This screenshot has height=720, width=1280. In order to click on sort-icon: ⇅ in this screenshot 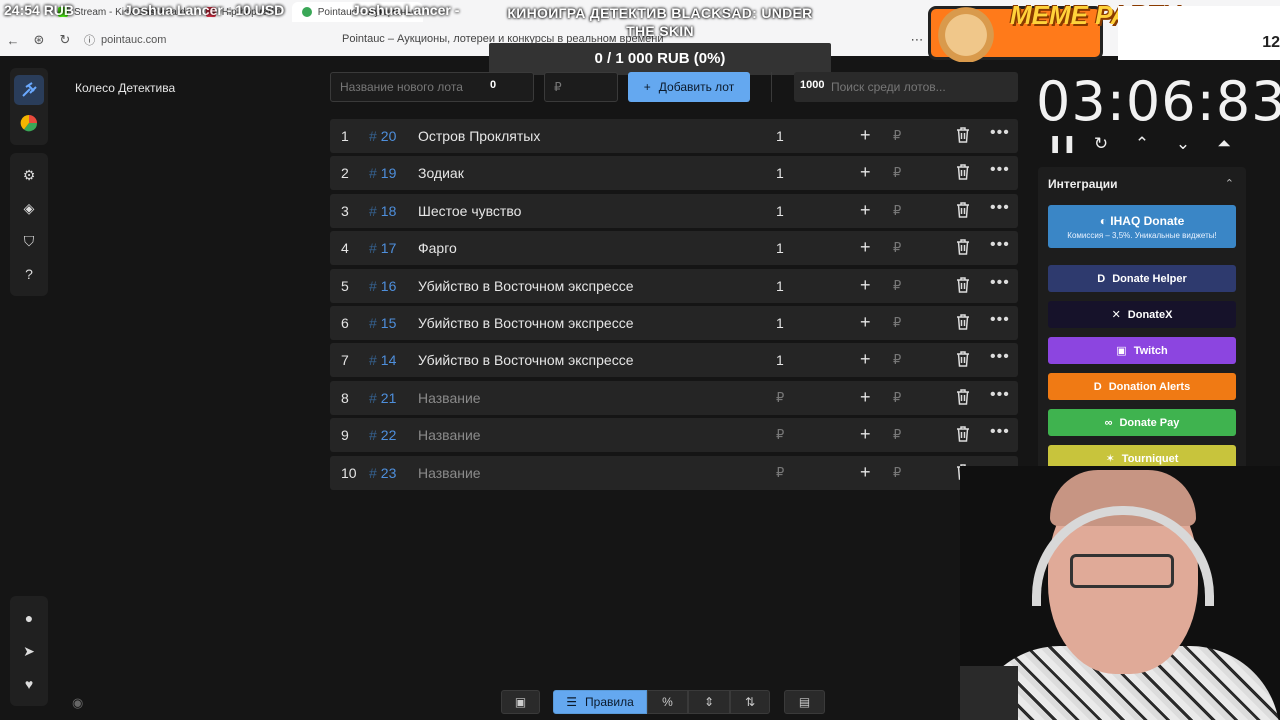, I will do `click(750, 702)`.